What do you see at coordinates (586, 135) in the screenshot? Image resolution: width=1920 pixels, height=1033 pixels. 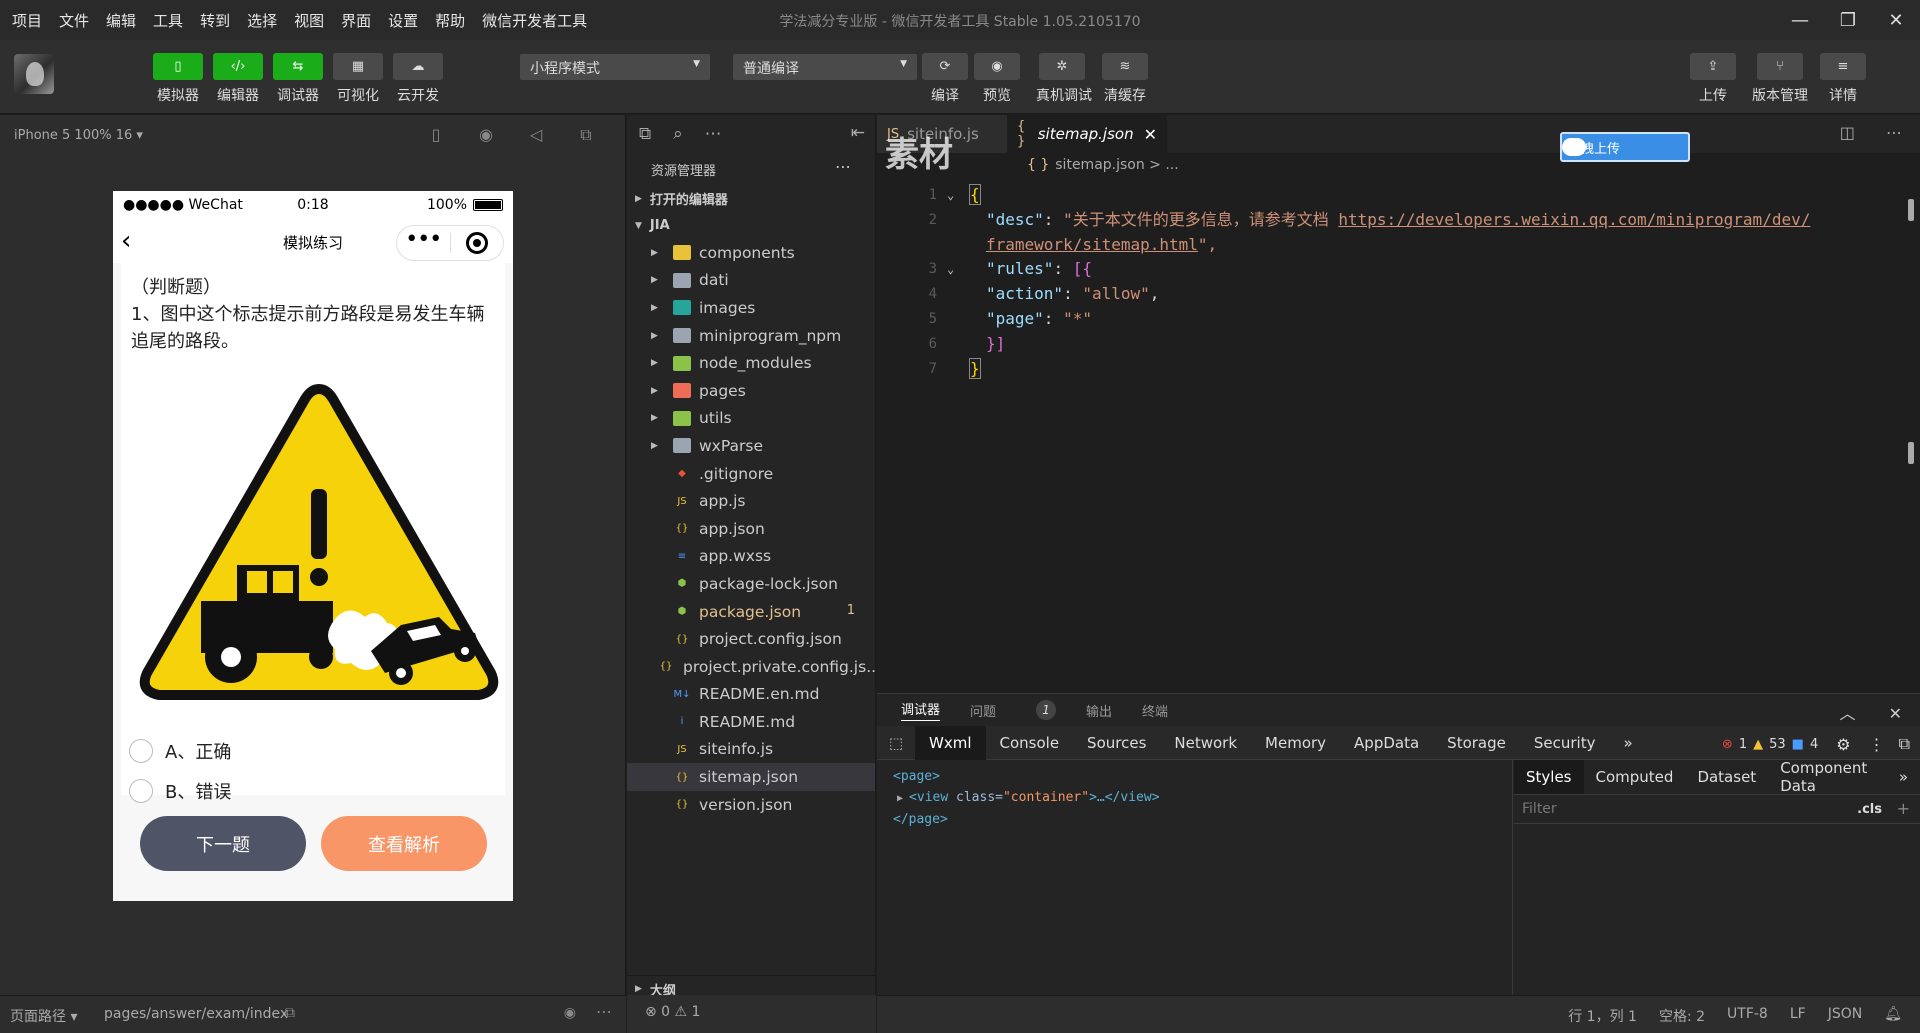 I see `popout-icon: ⧉` at bounding box center [586, 135].